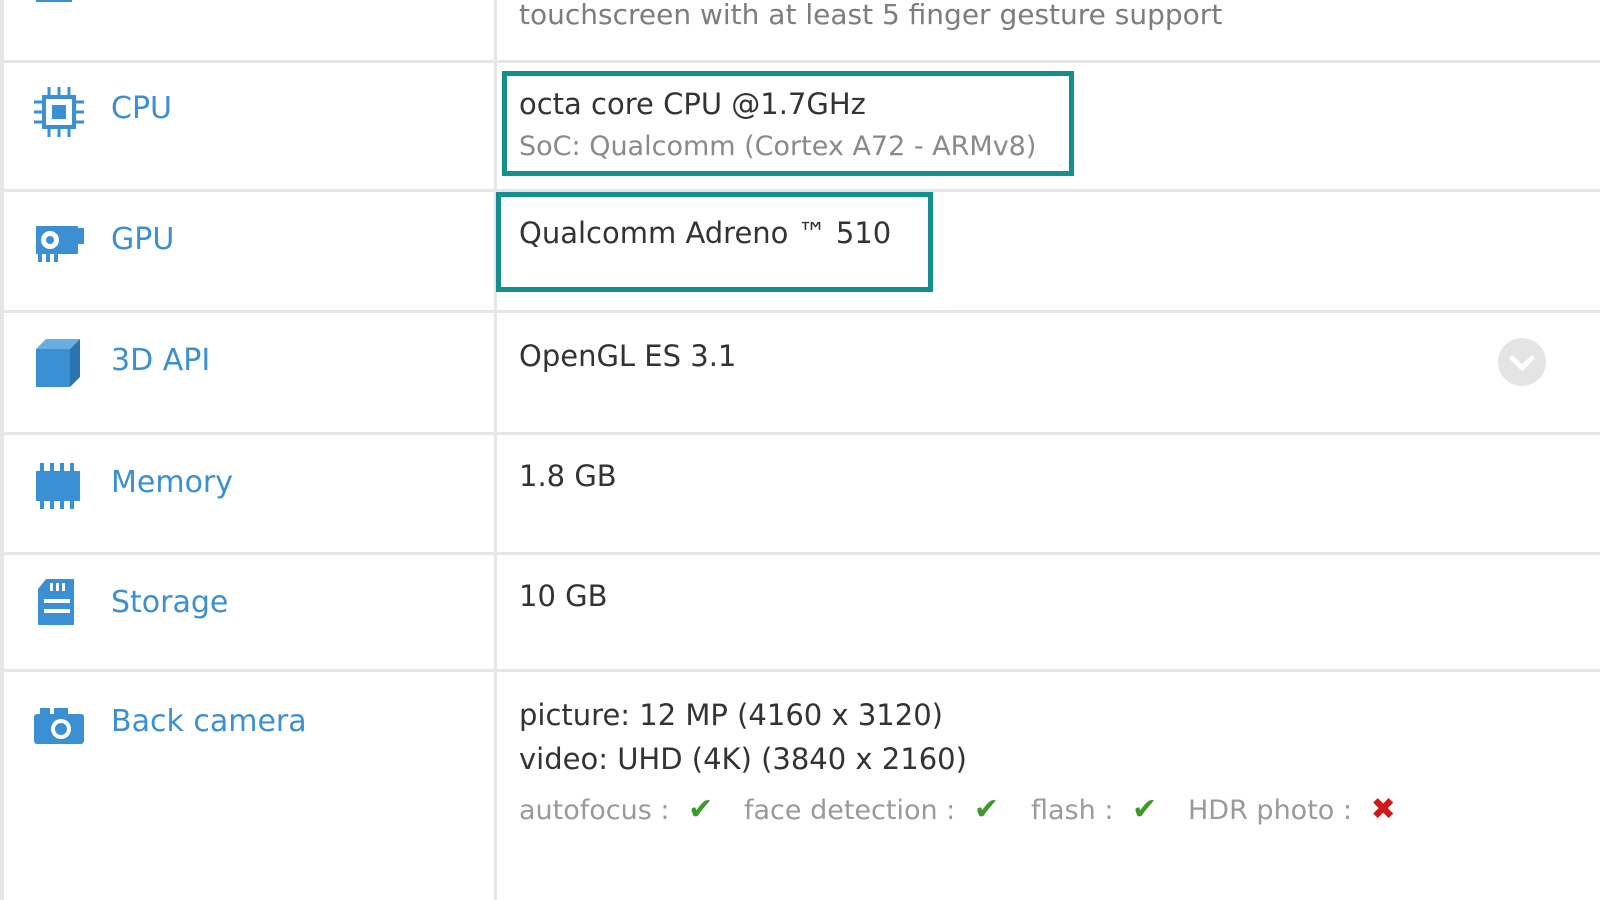  What do you see at coordinates (563, 596) in the screenshot?
I see `storage-value: 10 GB` at bounding box center [563, 596].